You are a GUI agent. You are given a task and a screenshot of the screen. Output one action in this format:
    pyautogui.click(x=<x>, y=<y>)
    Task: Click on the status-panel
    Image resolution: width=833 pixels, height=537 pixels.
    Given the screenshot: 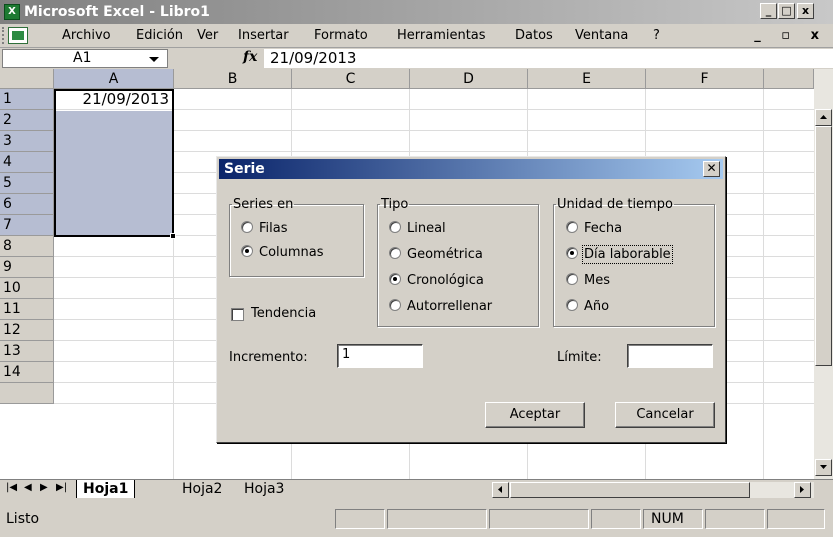 What is the action you would take?
    pyautogui.click(x=616, y=519)
    